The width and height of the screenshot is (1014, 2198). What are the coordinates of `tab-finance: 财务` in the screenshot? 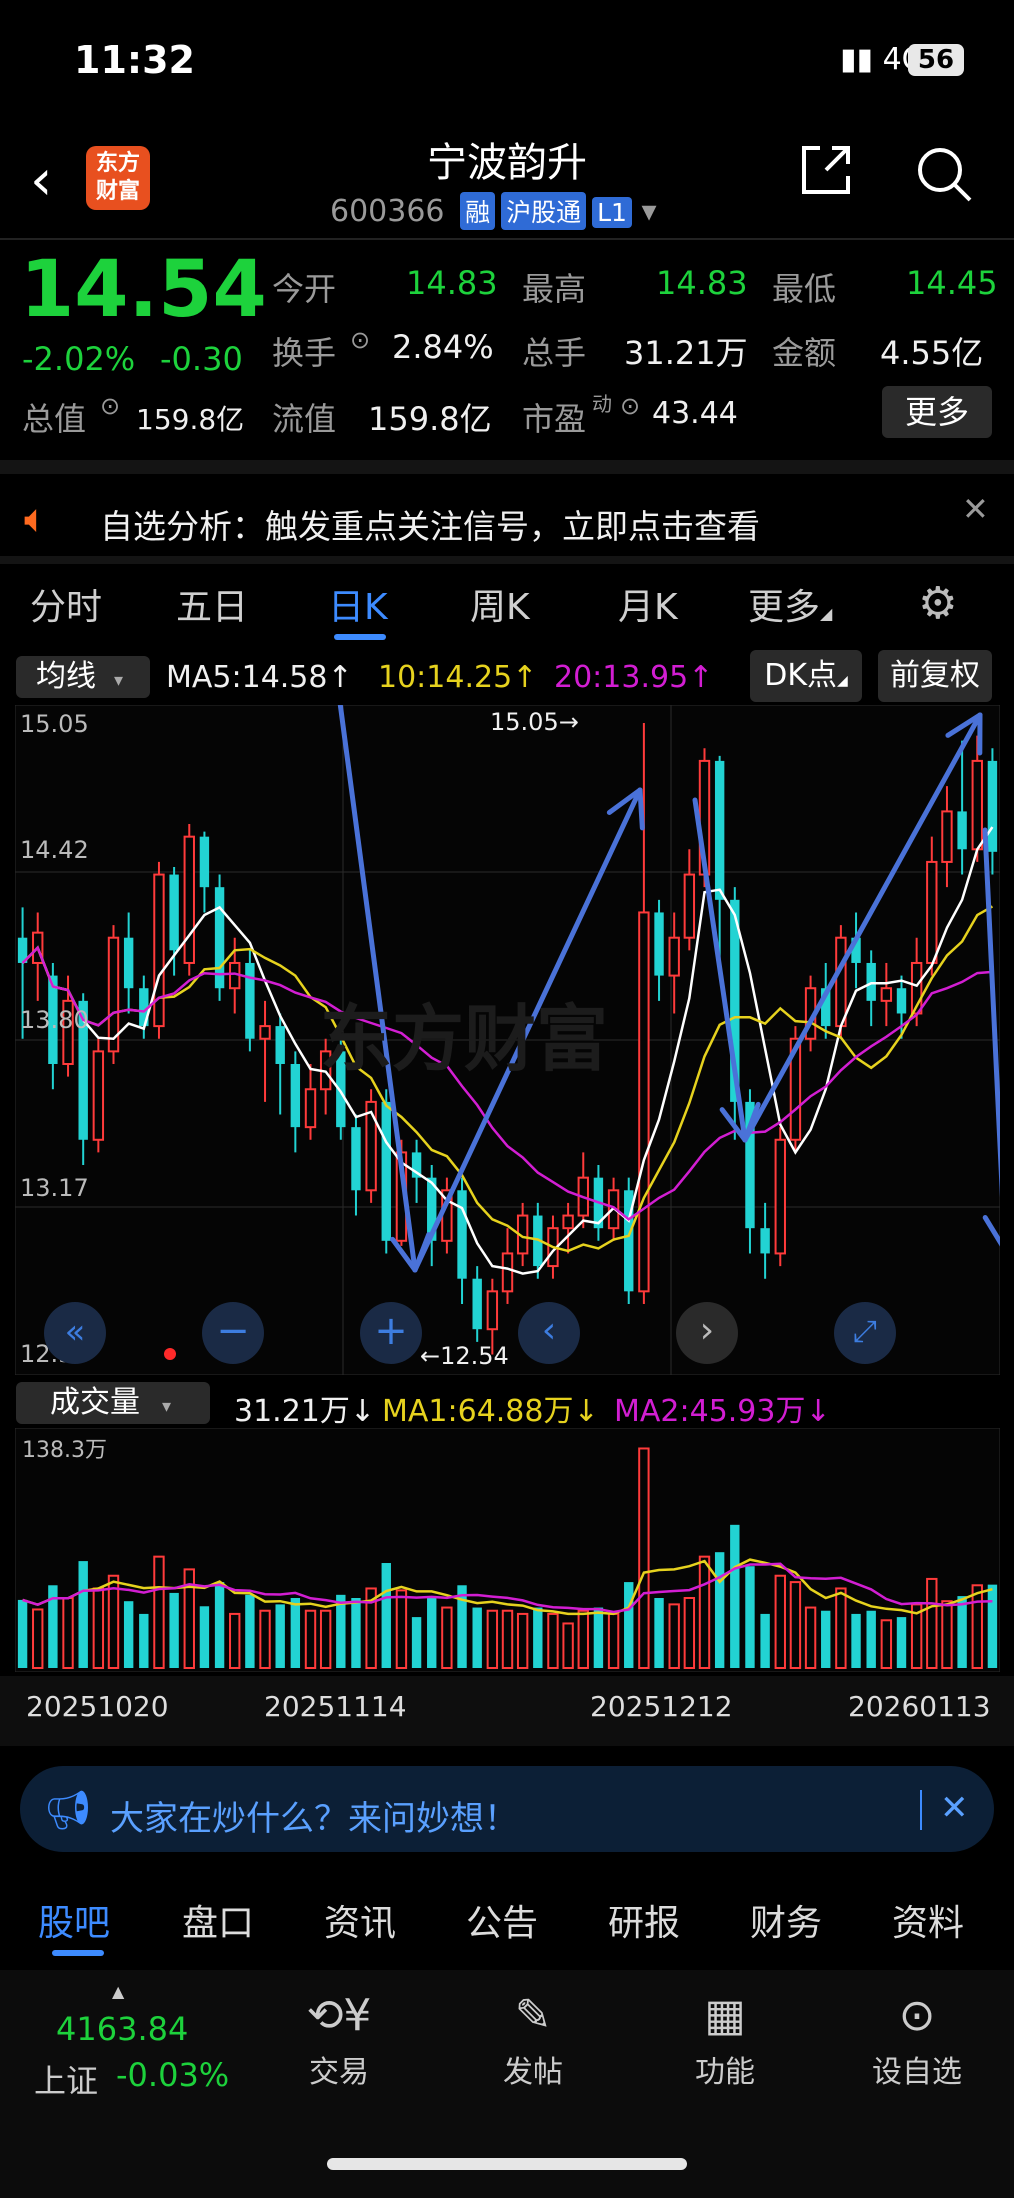 It's located at (786, 1920).